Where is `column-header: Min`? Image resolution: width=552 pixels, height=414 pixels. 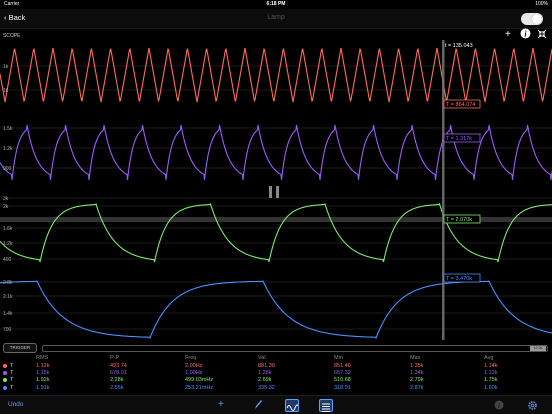 column-header: Min is located at coordinates (338, 358).